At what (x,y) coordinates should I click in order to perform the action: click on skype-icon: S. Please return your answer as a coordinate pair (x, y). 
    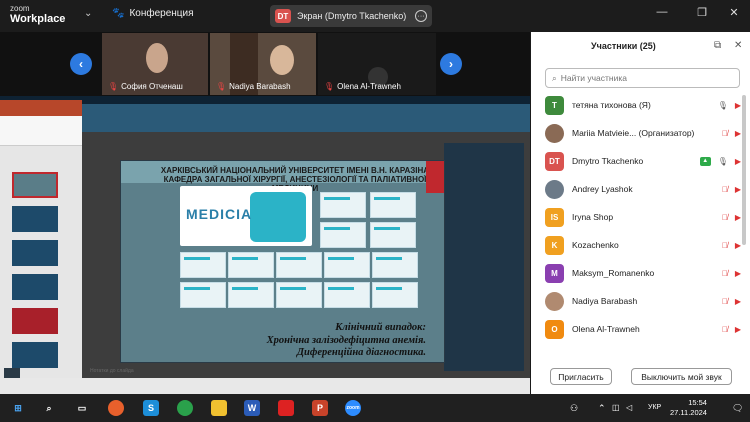
    Looking at the image, I should click on (151, 408).